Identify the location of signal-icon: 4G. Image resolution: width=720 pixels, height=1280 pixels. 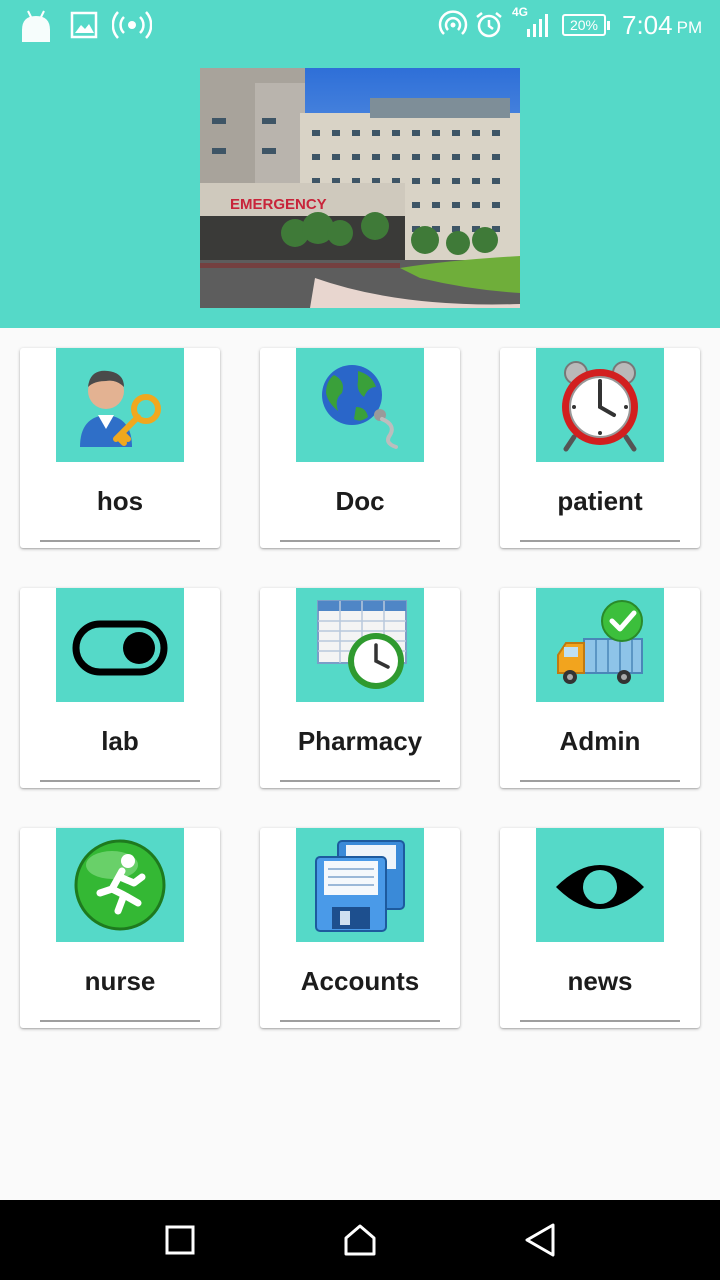
(530, 24).